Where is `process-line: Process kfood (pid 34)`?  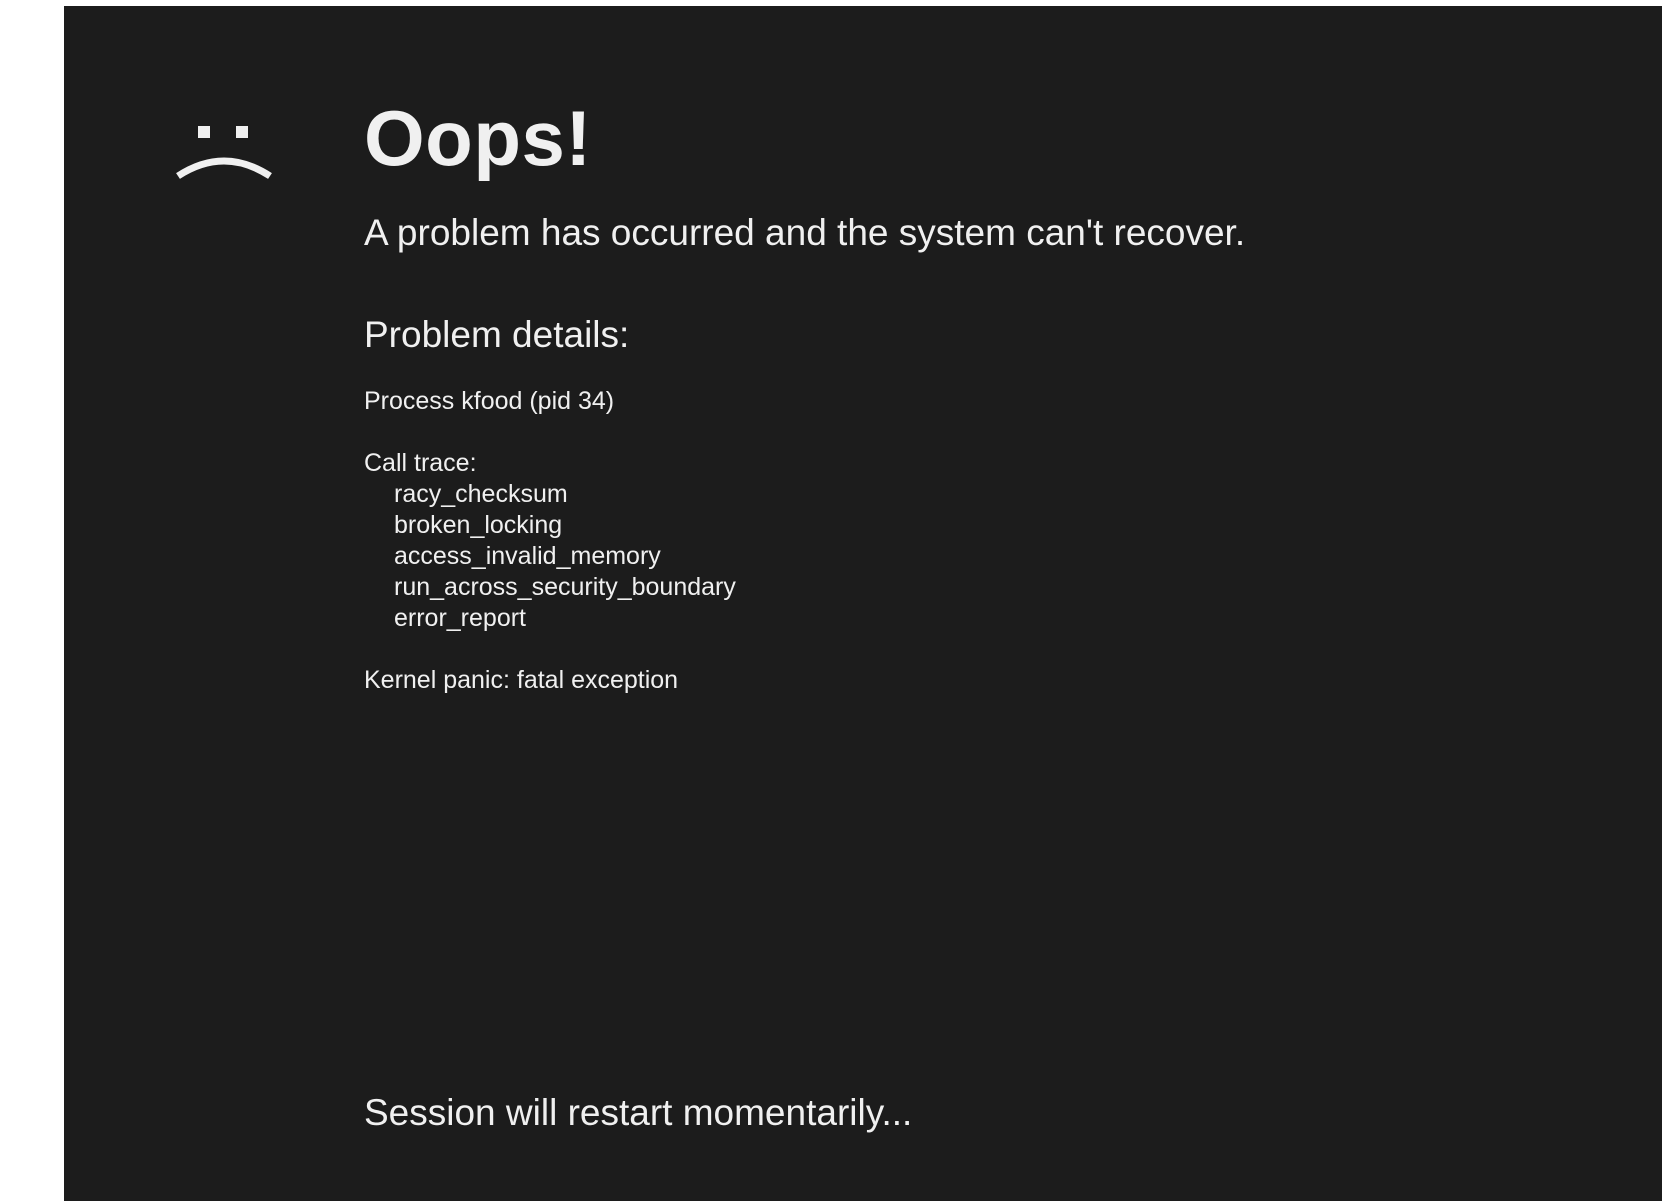 process-line: Process kfood (pid 34) is located at coordinates (489, 401).